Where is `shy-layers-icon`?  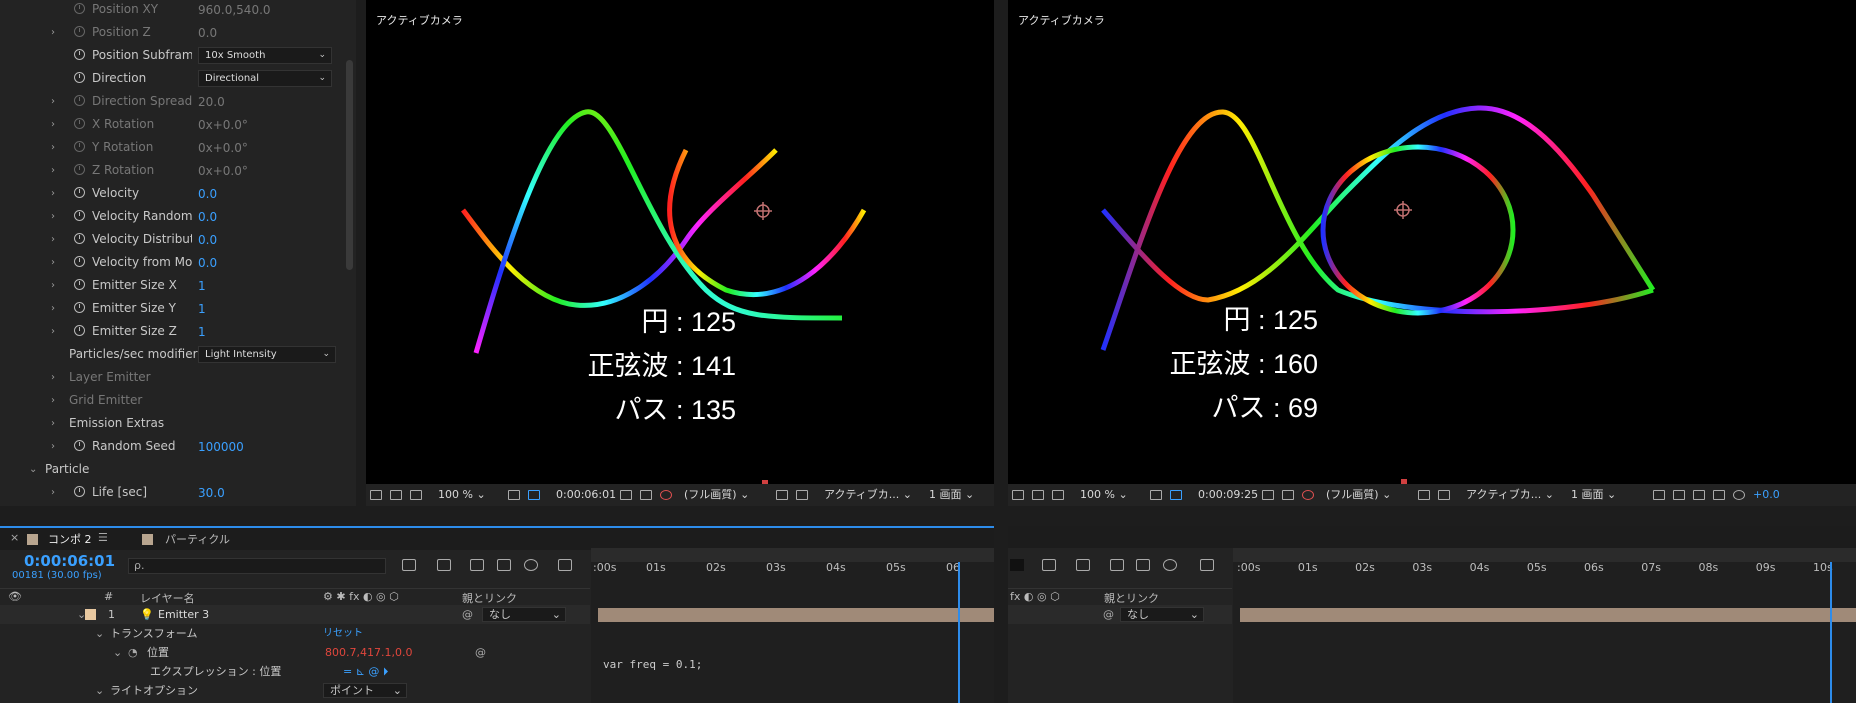
shy-layers-icon is located at coordinates (477, 565).